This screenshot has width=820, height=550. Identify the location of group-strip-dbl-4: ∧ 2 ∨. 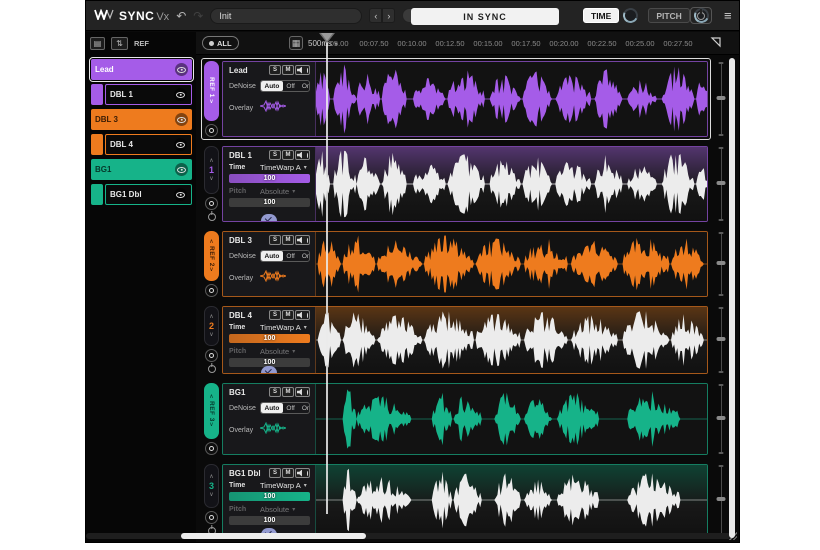
(211, 326).